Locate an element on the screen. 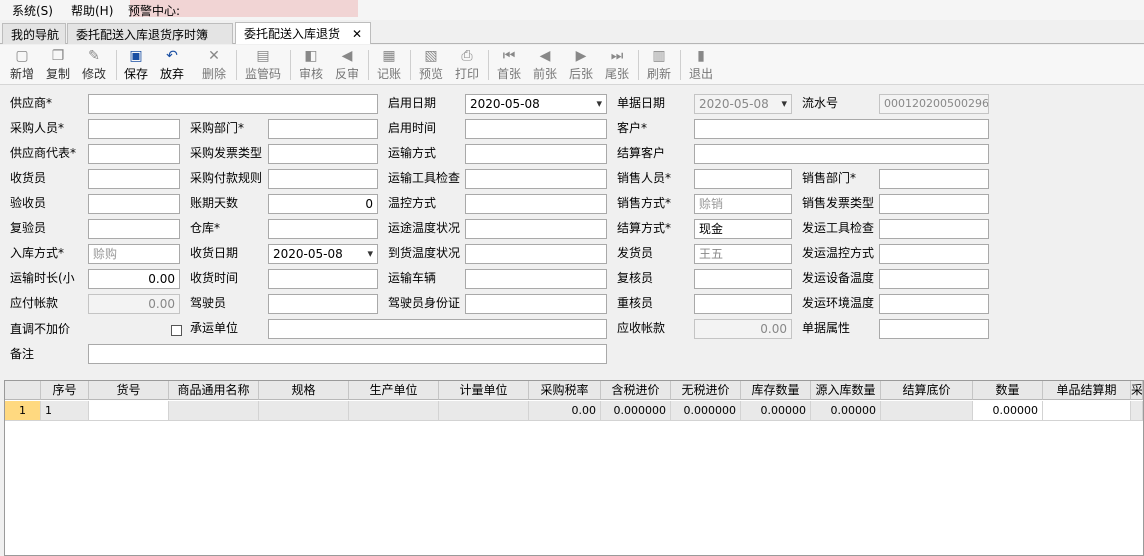 The image size is (1144, 556). menu-system: 系统(S) is located at coordinates (32, 10).